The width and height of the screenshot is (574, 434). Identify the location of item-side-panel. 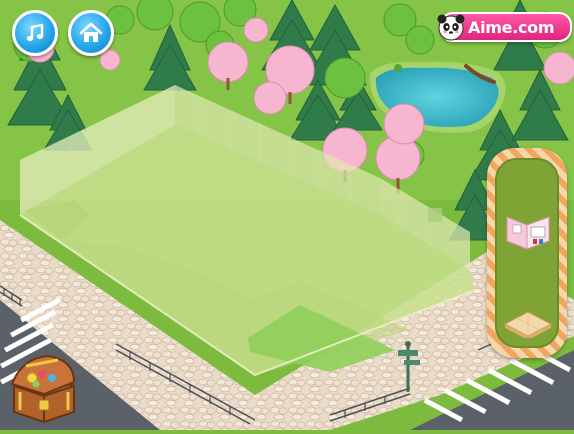
(527, 253).